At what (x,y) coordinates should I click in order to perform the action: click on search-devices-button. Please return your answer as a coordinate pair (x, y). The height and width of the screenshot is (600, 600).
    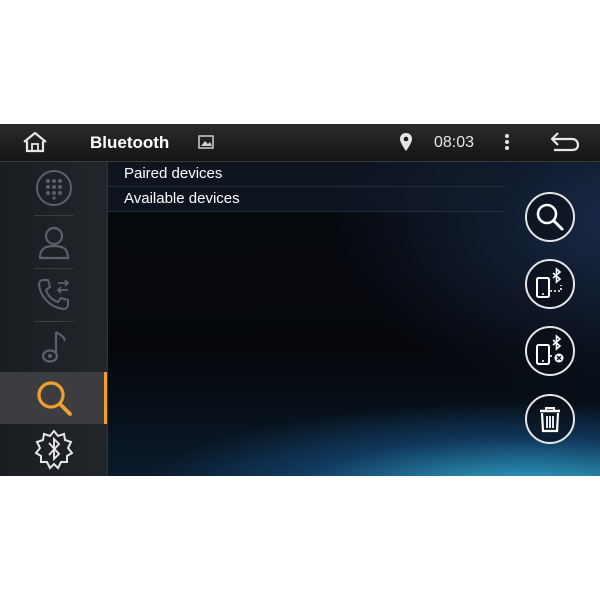
    Looking at the image, I should click on (550, 217).